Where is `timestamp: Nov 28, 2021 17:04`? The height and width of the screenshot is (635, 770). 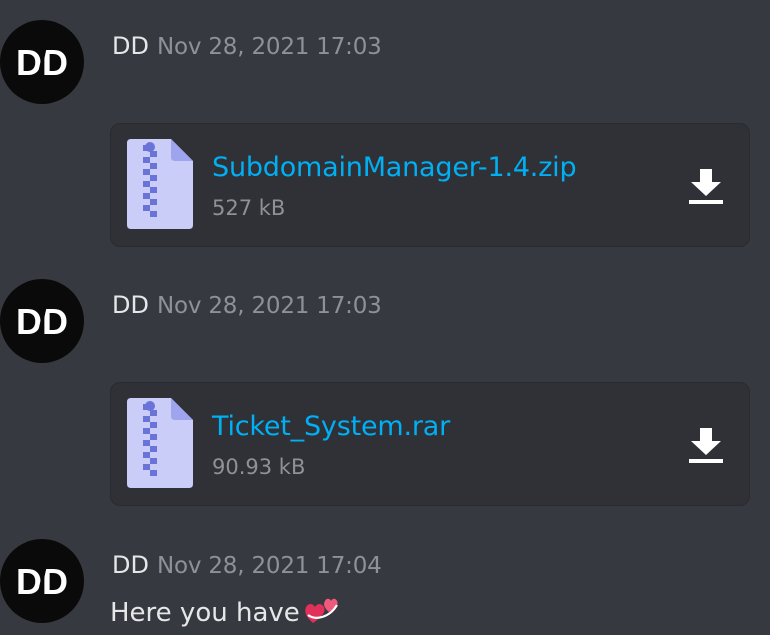
timestamp: Nov 28, 2021 17:04 is located at coordinates (269, 566).